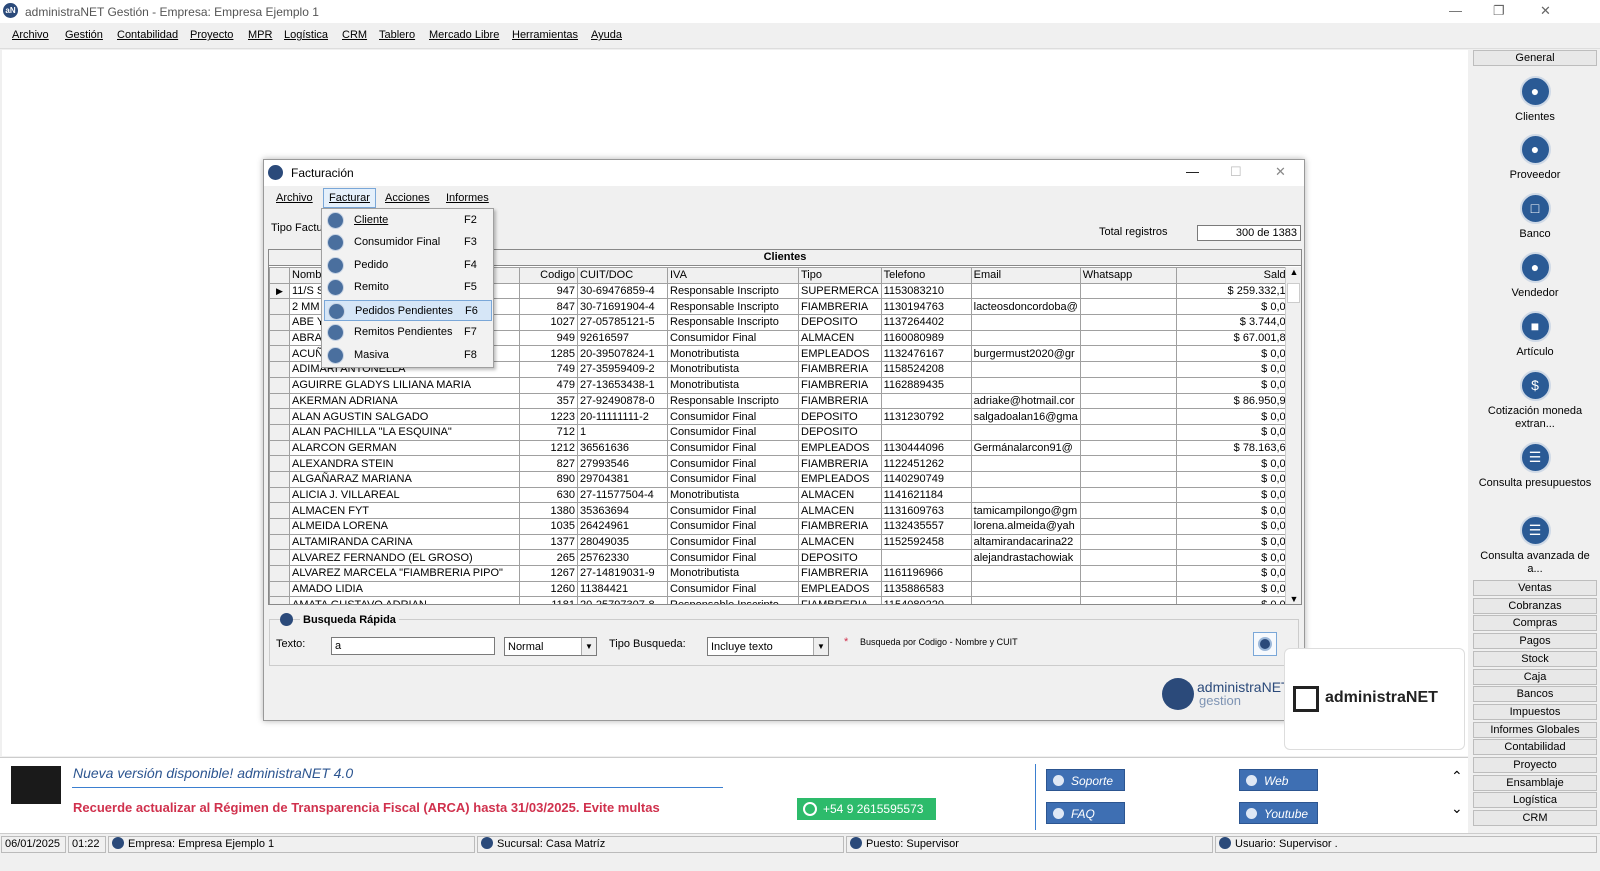 This screenshot has height=871, width=1600. Describe the element at coordinates (550, 646) in the screenshot. I see `search-mode-select: Normal ▼` at that location.